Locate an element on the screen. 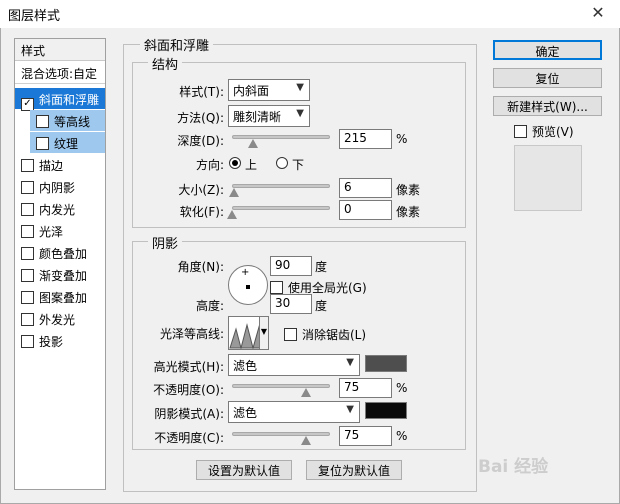  angle-input: 90 is located at coordinates (291, 266).